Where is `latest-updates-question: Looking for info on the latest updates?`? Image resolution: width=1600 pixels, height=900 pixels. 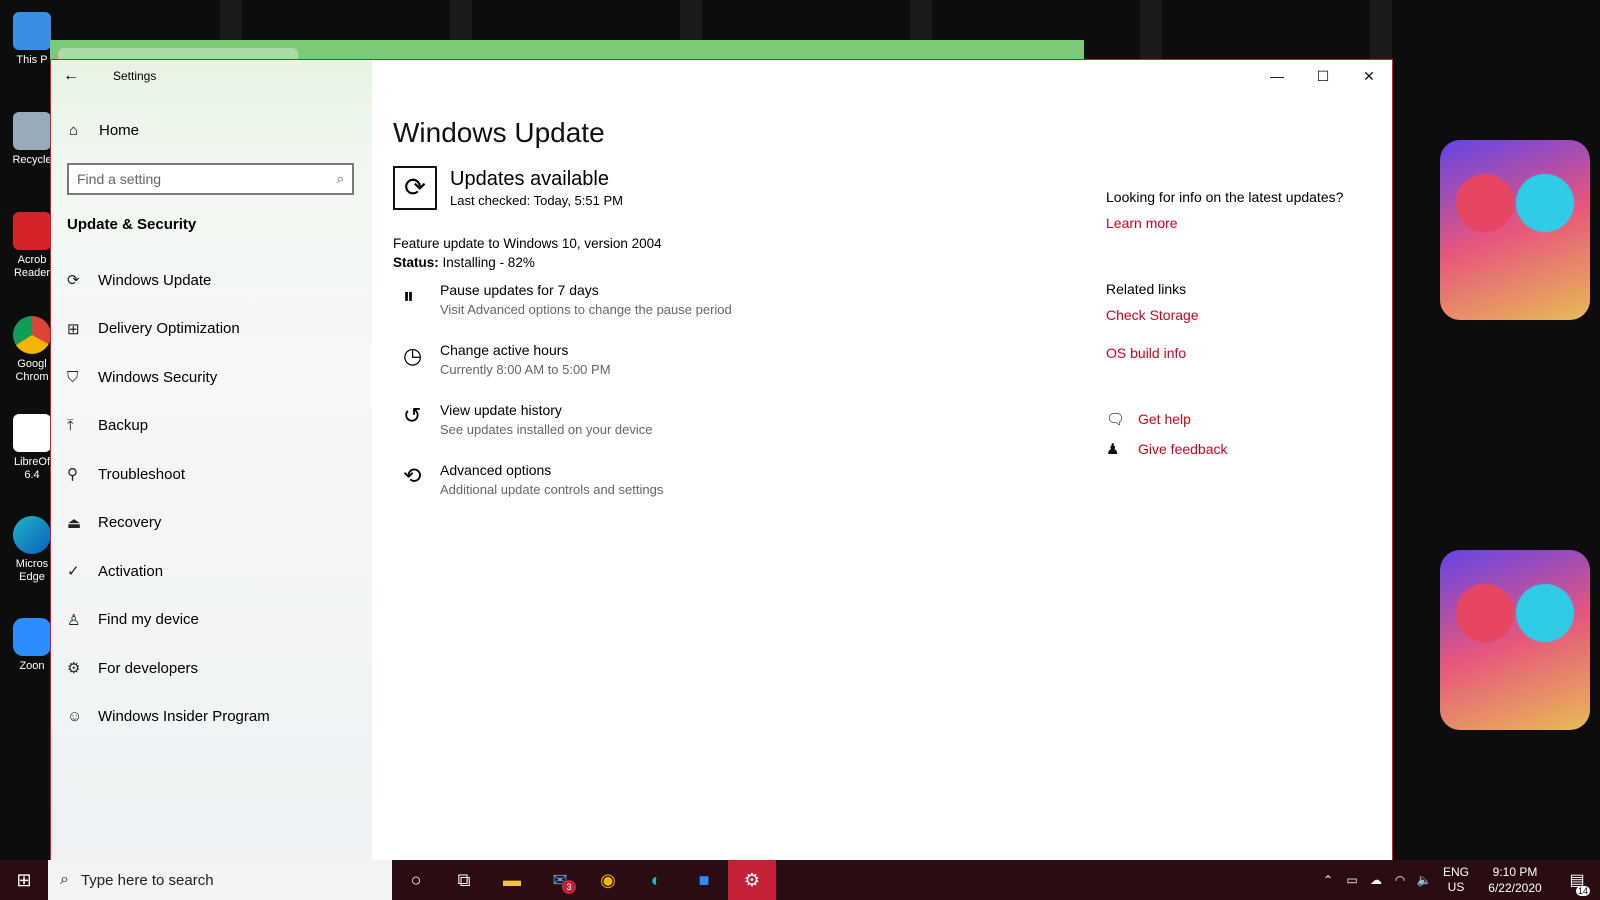
latest-updates-question: Looking for info on the latest updates? is located at coordinates (1225, 197).